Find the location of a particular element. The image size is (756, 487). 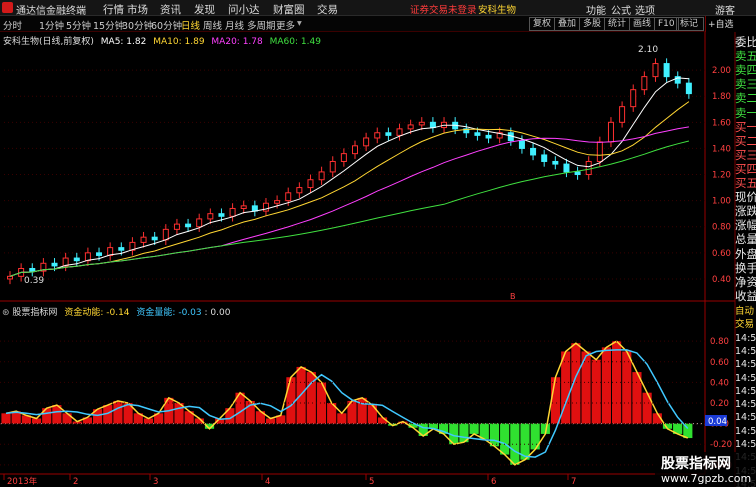

indicator-legend: ⊛ 股票指标网 资金动能: -0.14 资金量能: -0.03 : 0.00 is located at coordinates (116, 311).